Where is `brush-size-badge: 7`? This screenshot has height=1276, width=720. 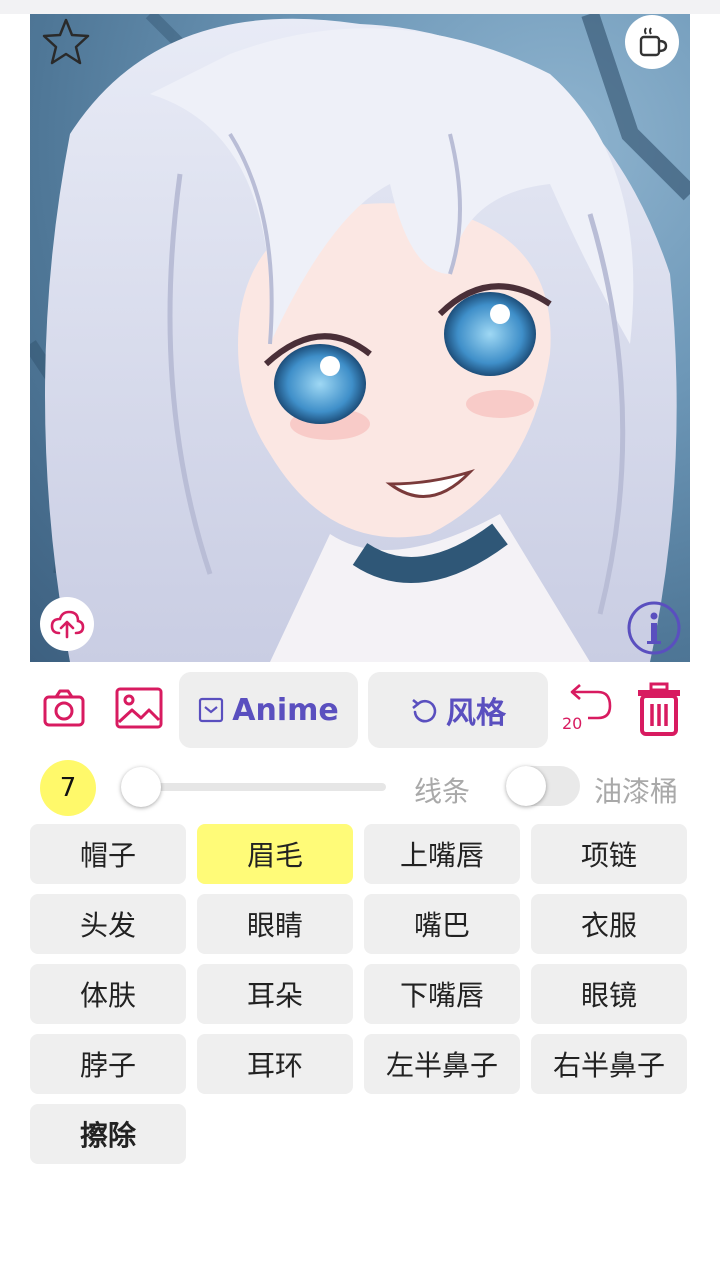 brush-size-badge: 7 is located at coordinates (68, 788).